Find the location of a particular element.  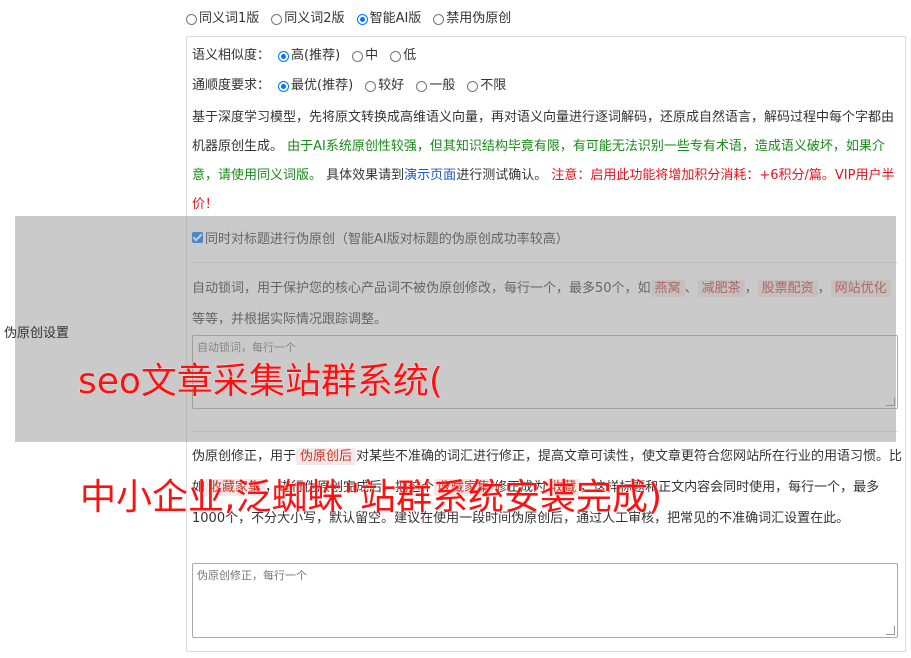

mode-radio-synonym1: 同义词1版 is located at coordinates (222, 19).